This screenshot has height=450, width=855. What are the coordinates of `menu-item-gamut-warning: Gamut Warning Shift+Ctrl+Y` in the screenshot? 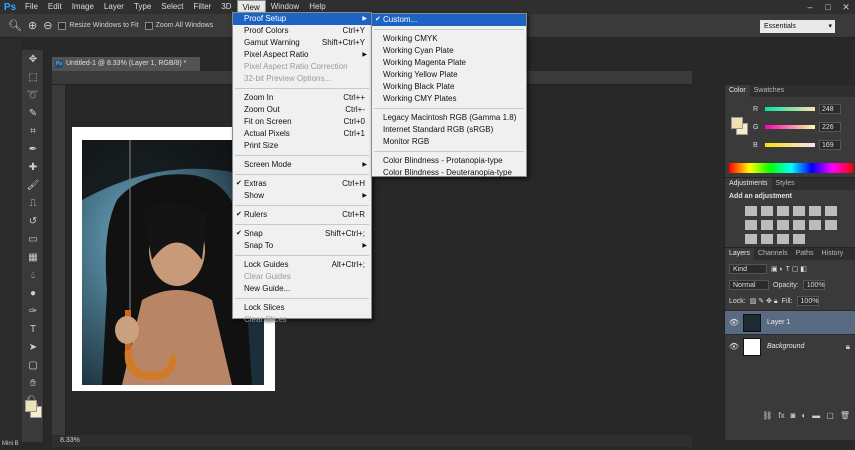 It's located at (302, 43).